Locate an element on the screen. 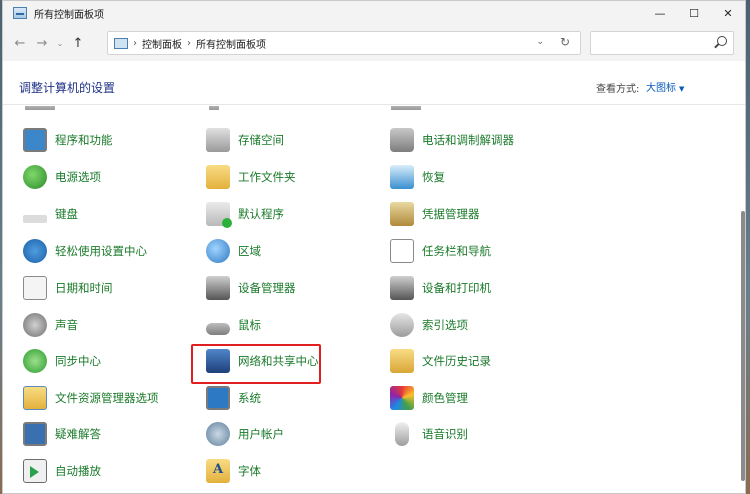 The width and height of the screenshot is (750, 494). view-by-label: 查看方式: is located at coordinates (618, 89).